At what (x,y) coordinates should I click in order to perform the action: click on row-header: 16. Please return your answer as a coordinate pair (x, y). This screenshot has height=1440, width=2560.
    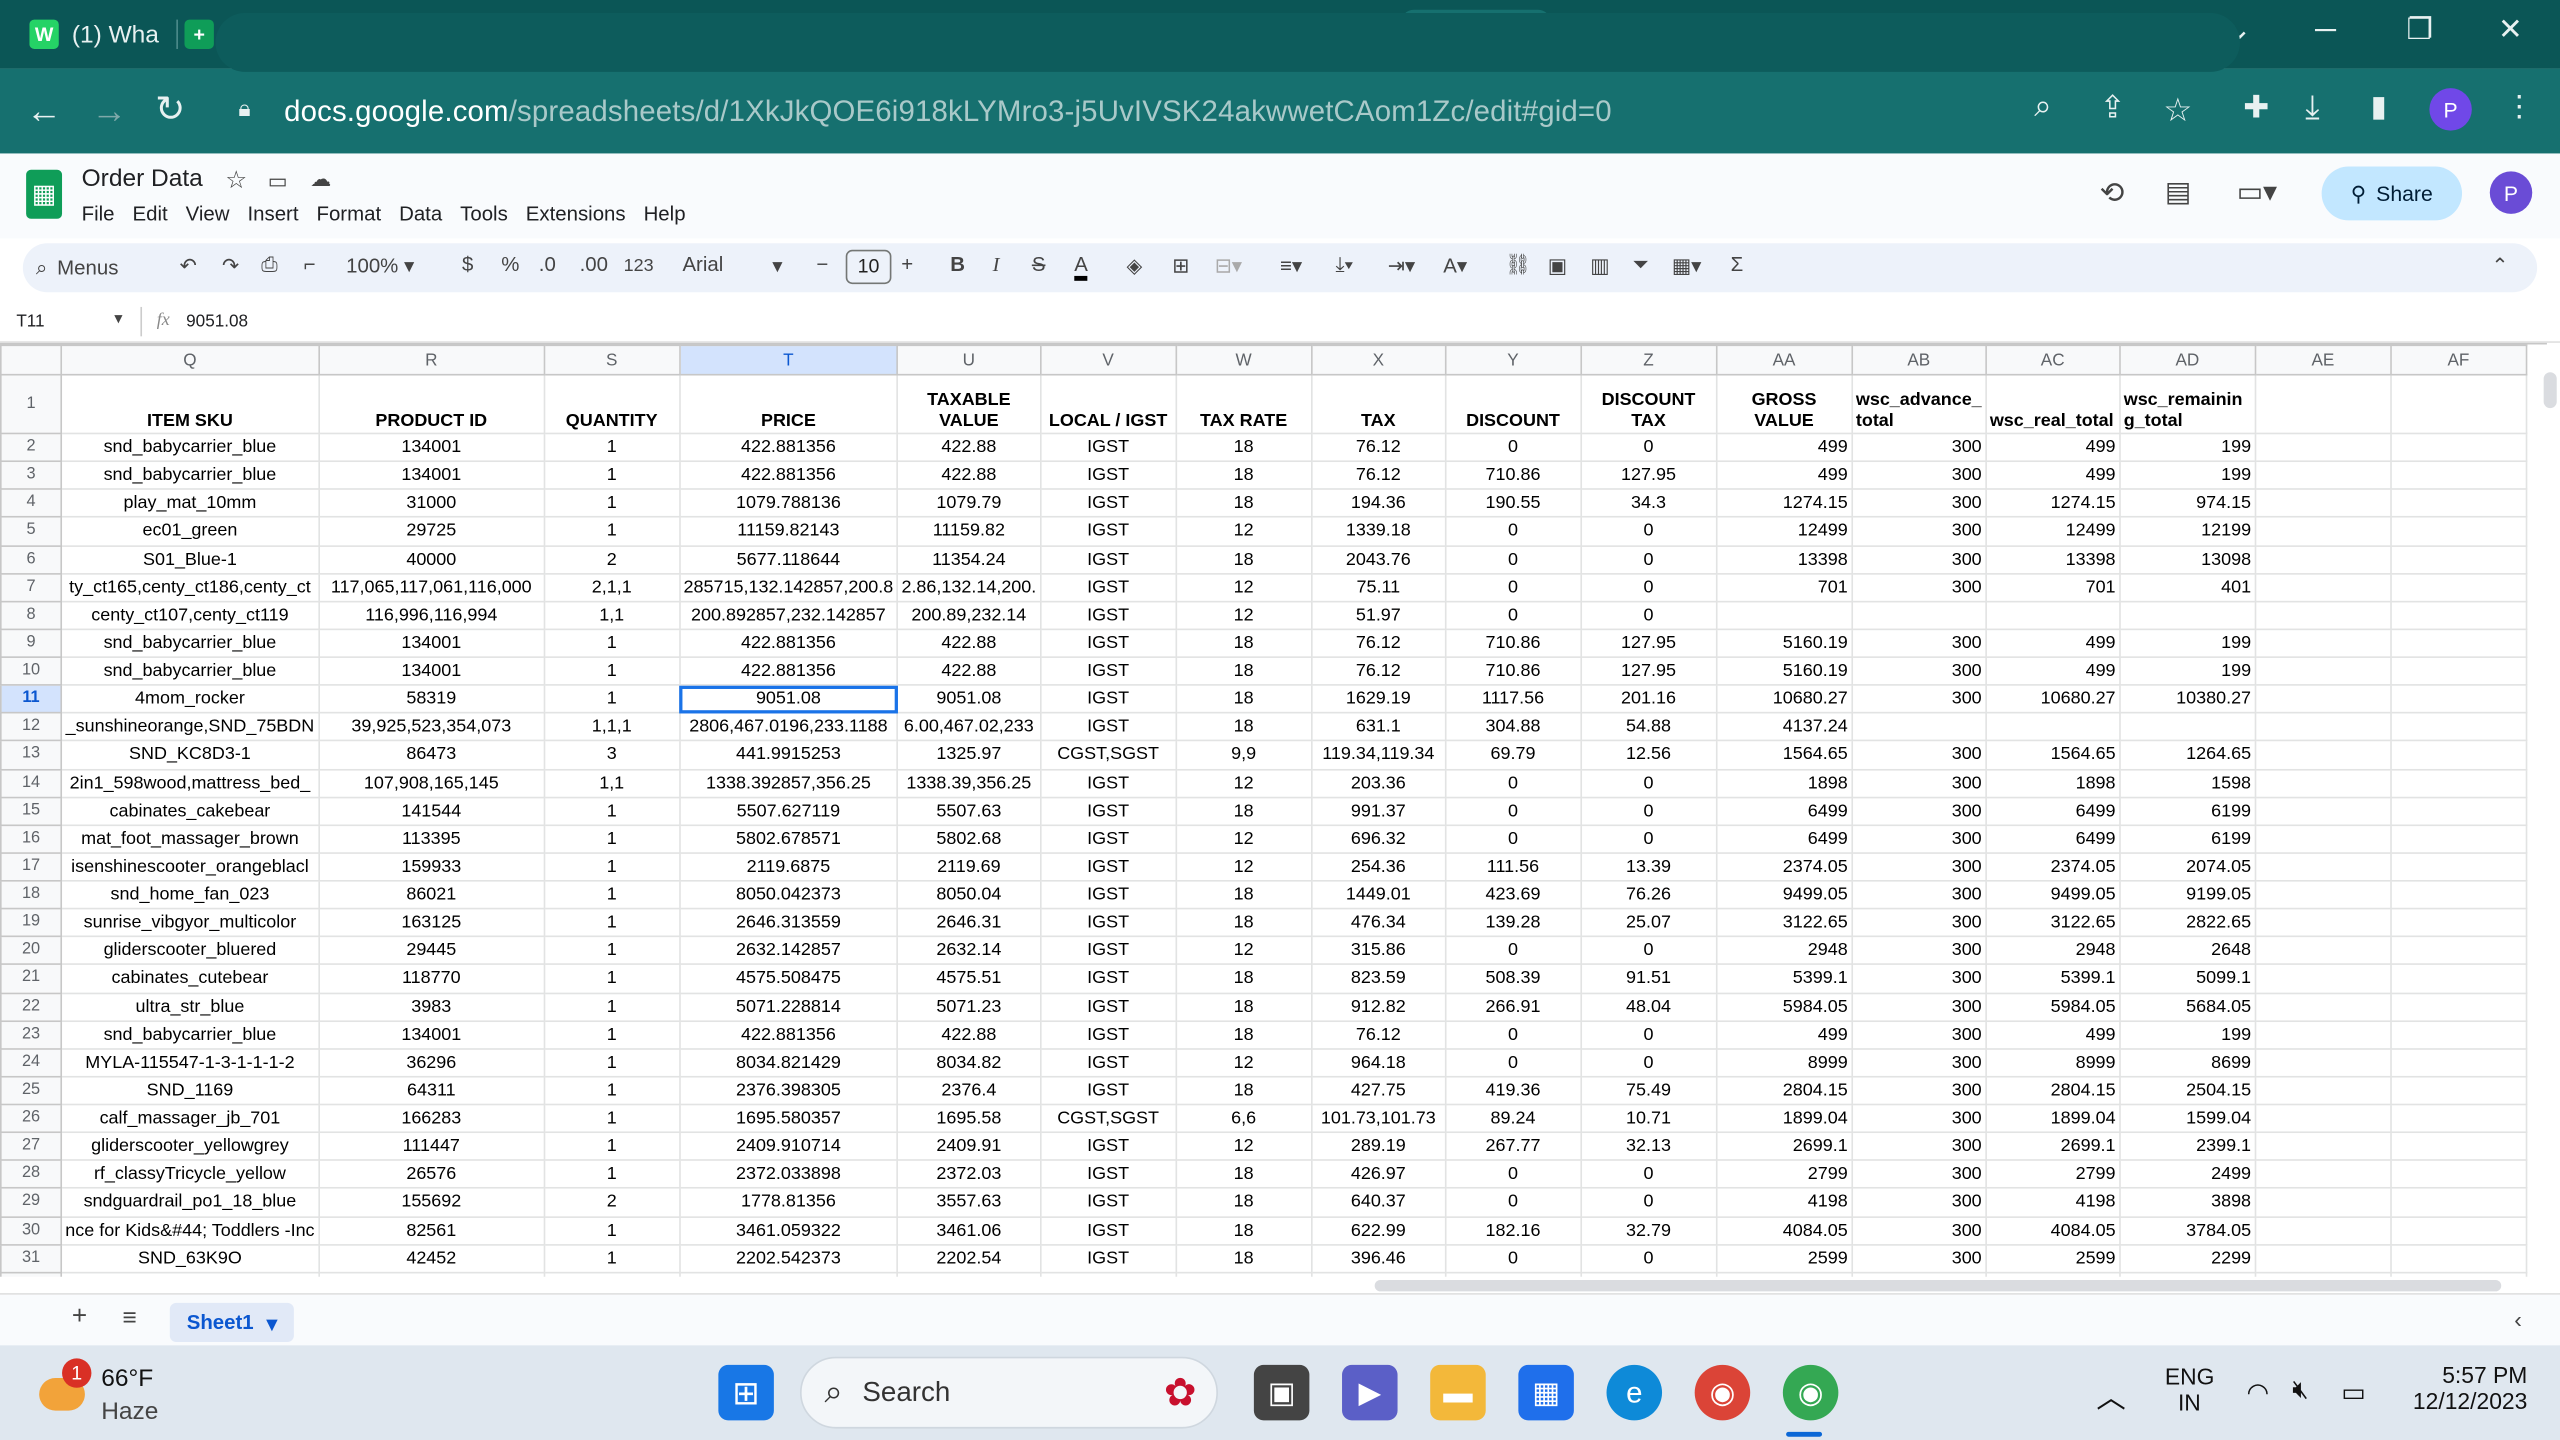
    Looking at the image, I should click on (31, 839).